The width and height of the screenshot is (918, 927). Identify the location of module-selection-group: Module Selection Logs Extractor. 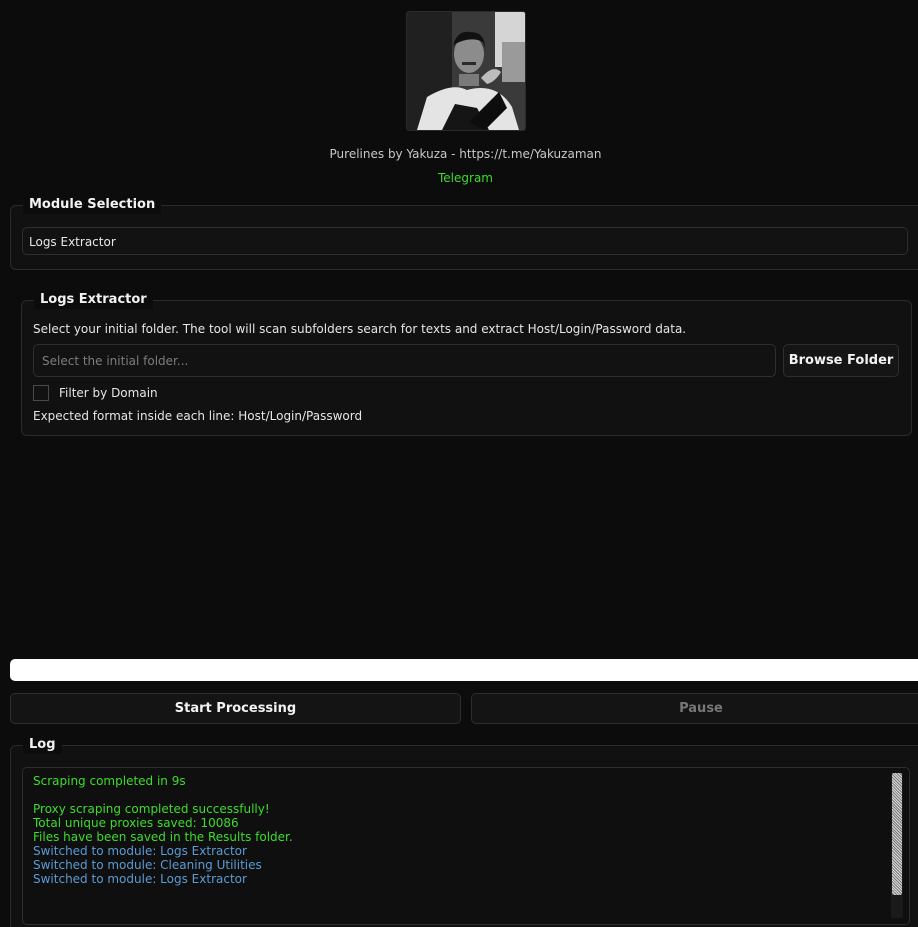
(464, 233).